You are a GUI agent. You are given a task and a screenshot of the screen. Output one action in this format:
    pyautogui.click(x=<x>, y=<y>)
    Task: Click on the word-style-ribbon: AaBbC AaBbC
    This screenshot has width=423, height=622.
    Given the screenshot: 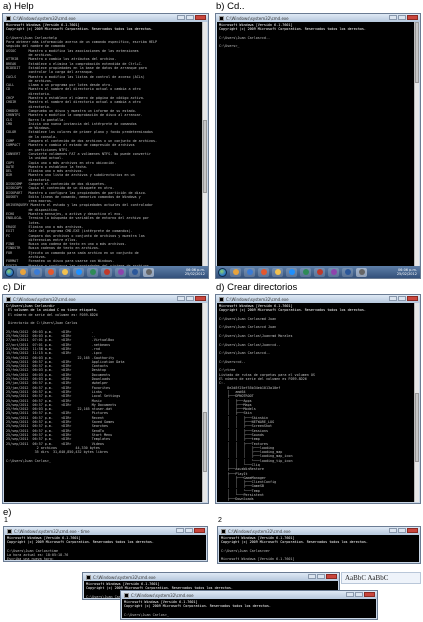 What is the action you would take?
    pyautogui.click(x=381, y=578)
    